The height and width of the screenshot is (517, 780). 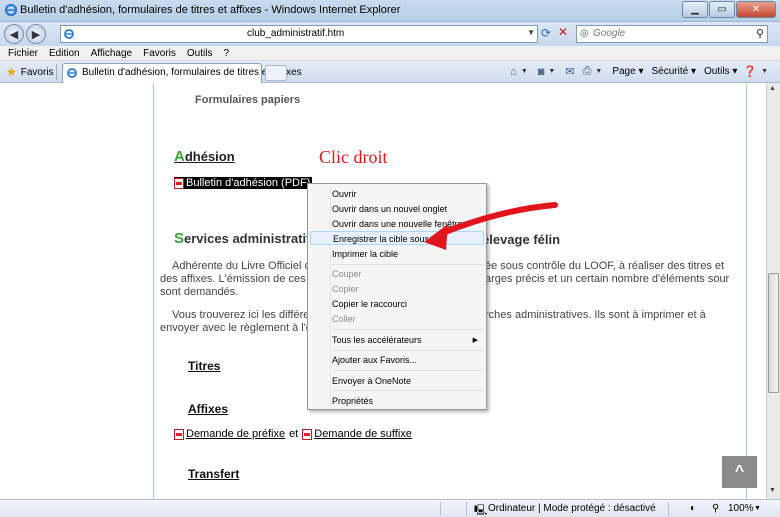 What do you see at coordinates (773, 333) in the screenshot?
I see `scrollbar-thumb` at bounding box center [773, 333].